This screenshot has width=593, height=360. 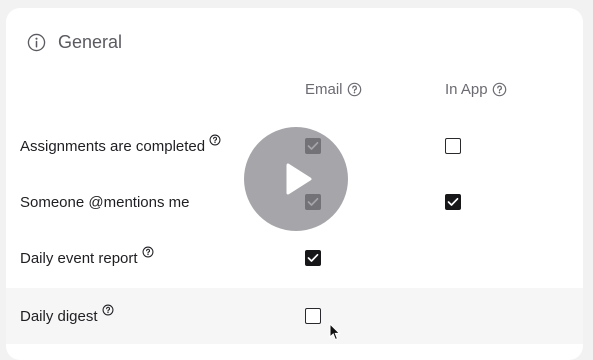 What do you see at coordinates (299, 179) in the screenshot?
I see `play-icon` at bounding box center [299, 179].